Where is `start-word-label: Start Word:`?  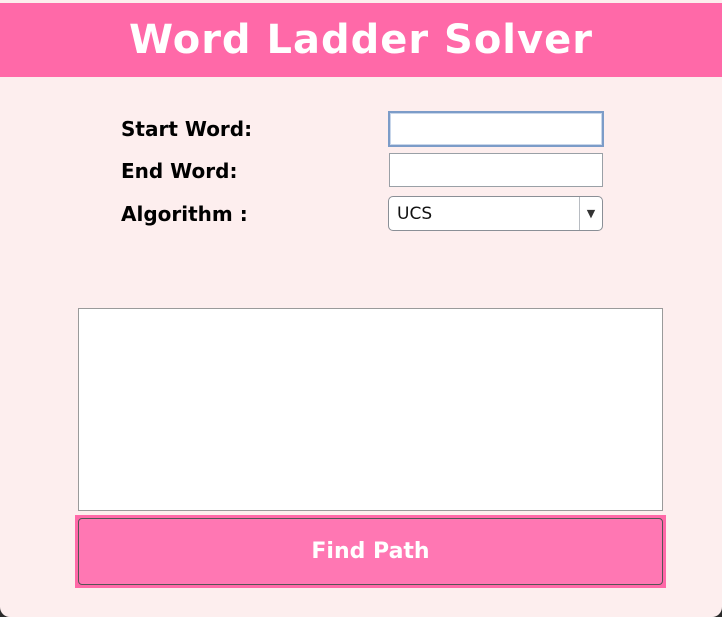
start-word-label: Start Word: is located at coordinates (187, 129).